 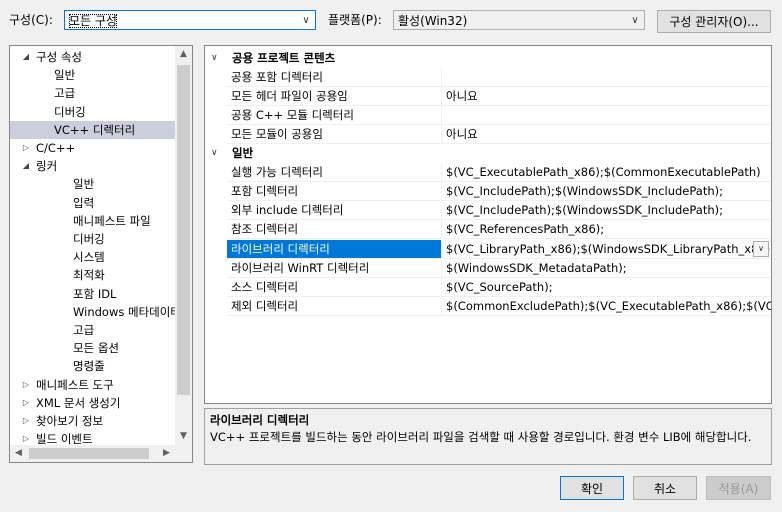 I want to click on tree-item: ▷ XML 문서 생성기, so click(x=92, y=403).